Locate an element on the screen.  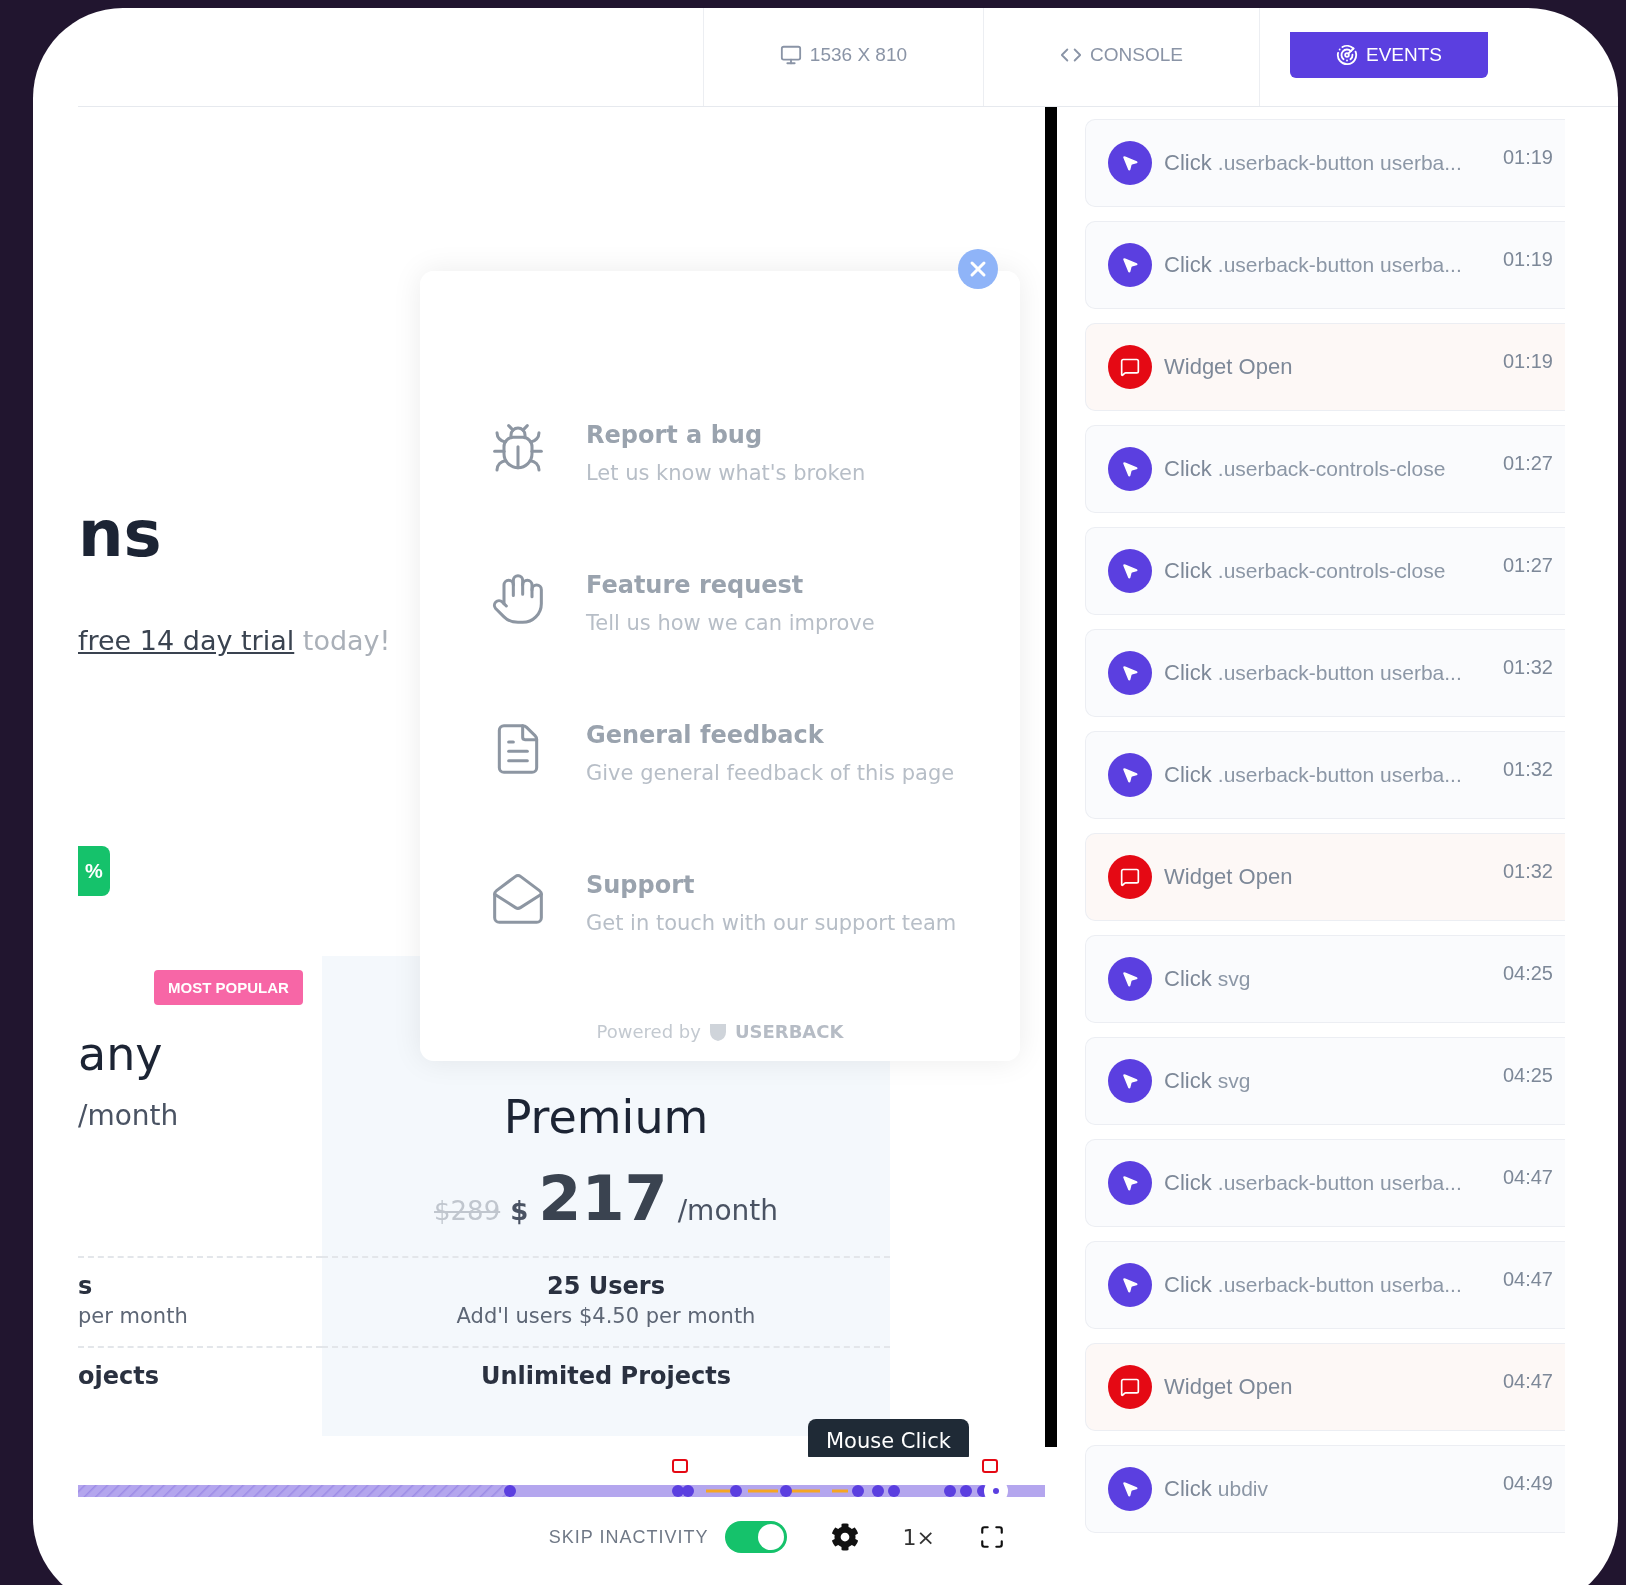
speed-button: 1× is located at coordinates (918, 1537).